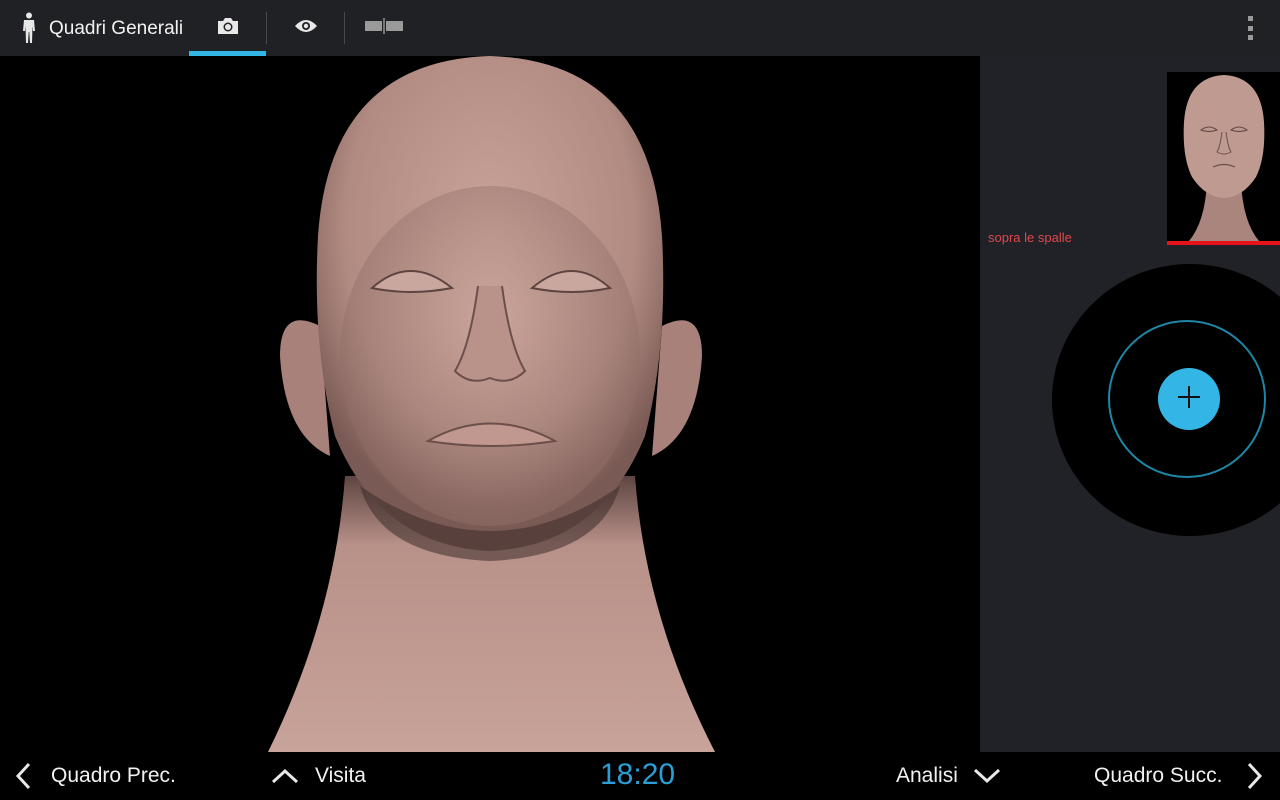  I want to click on clock: 18:20, so click(638, 774).